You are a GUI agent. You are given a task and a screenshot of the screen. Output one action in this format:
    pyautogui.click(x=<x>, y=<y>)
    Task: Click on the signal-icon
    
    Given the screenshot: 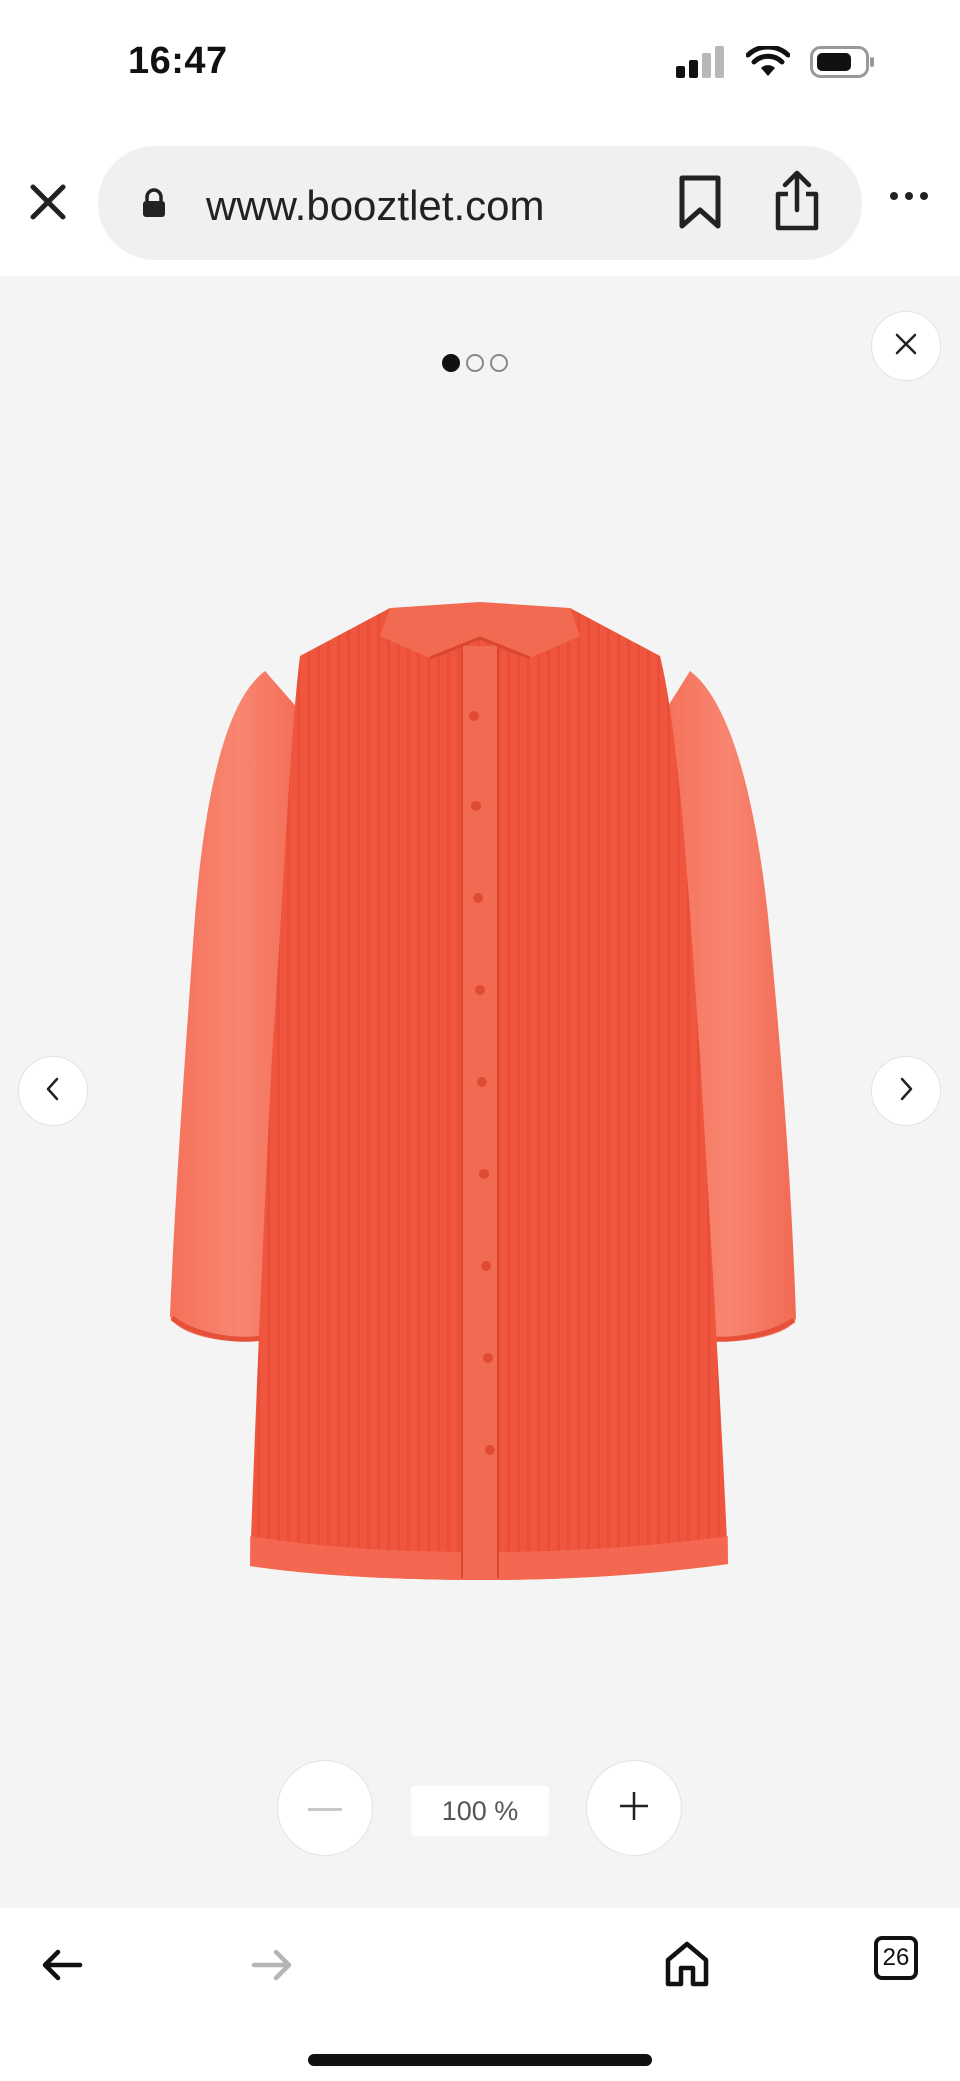 What is the action you would take?
    pyautogui.click(x=701, y=64)
    